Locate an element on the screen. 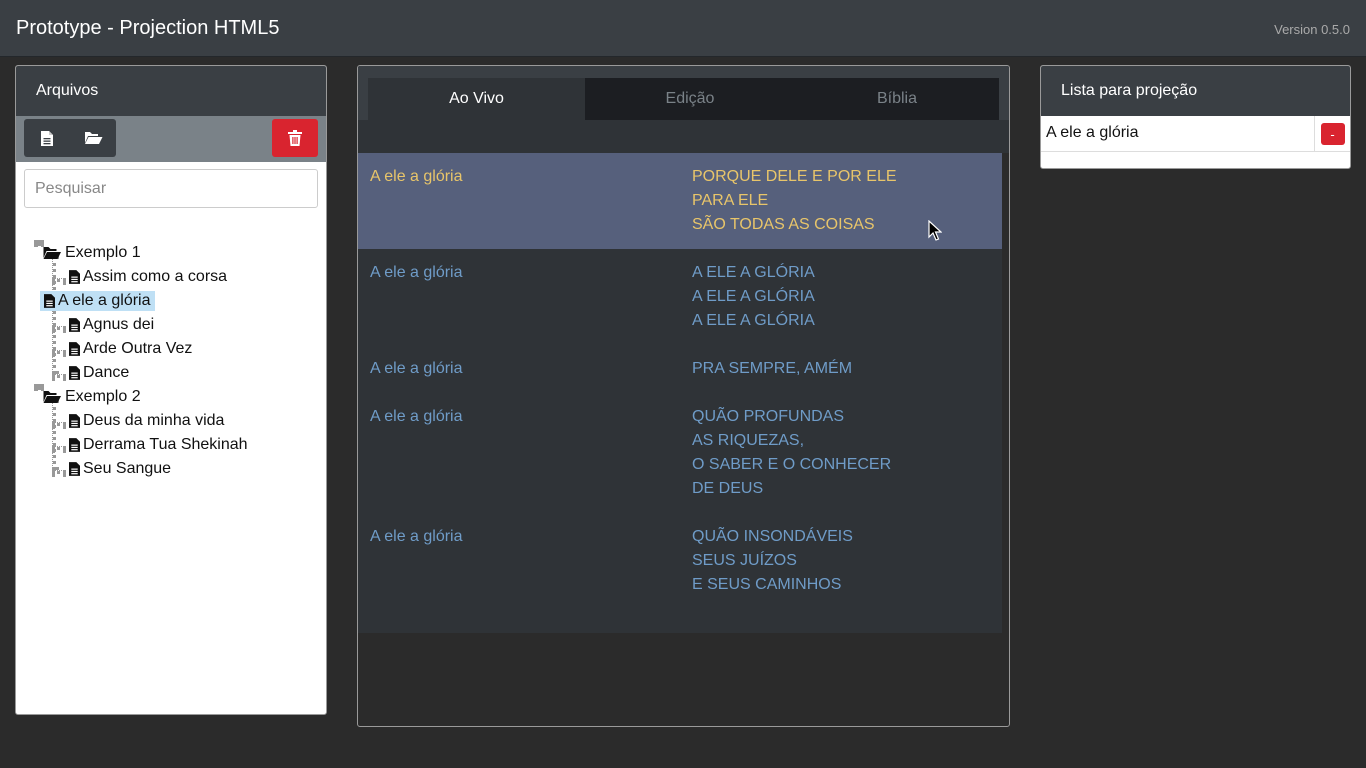 The height and width of the screenshot is (768, 1366). tree-file: Agnus dei is located at coordinates (112, 325).